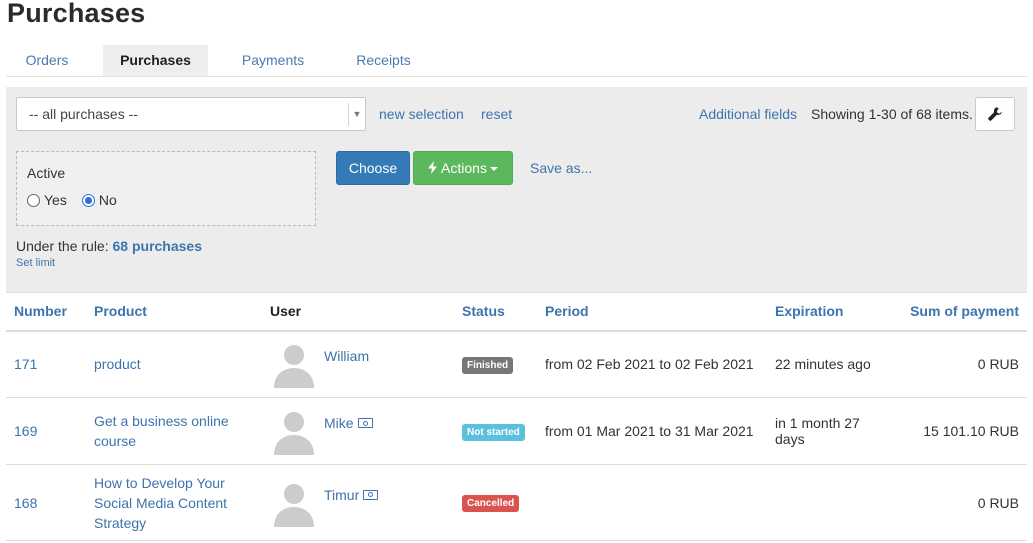 The width and height of the screenshot is (1033, 543). I want to click on caret-down-icon, so click(493, 169).